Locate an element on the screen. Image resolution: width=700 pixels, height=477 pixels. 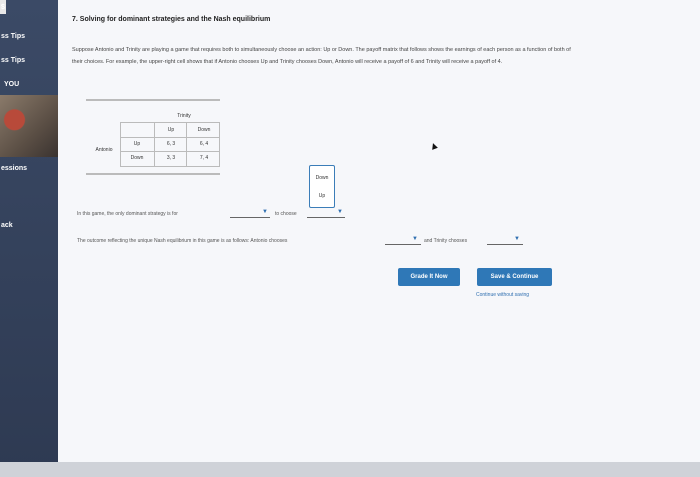
dropdown-option-up: Up is located at coordinates (322, 196).